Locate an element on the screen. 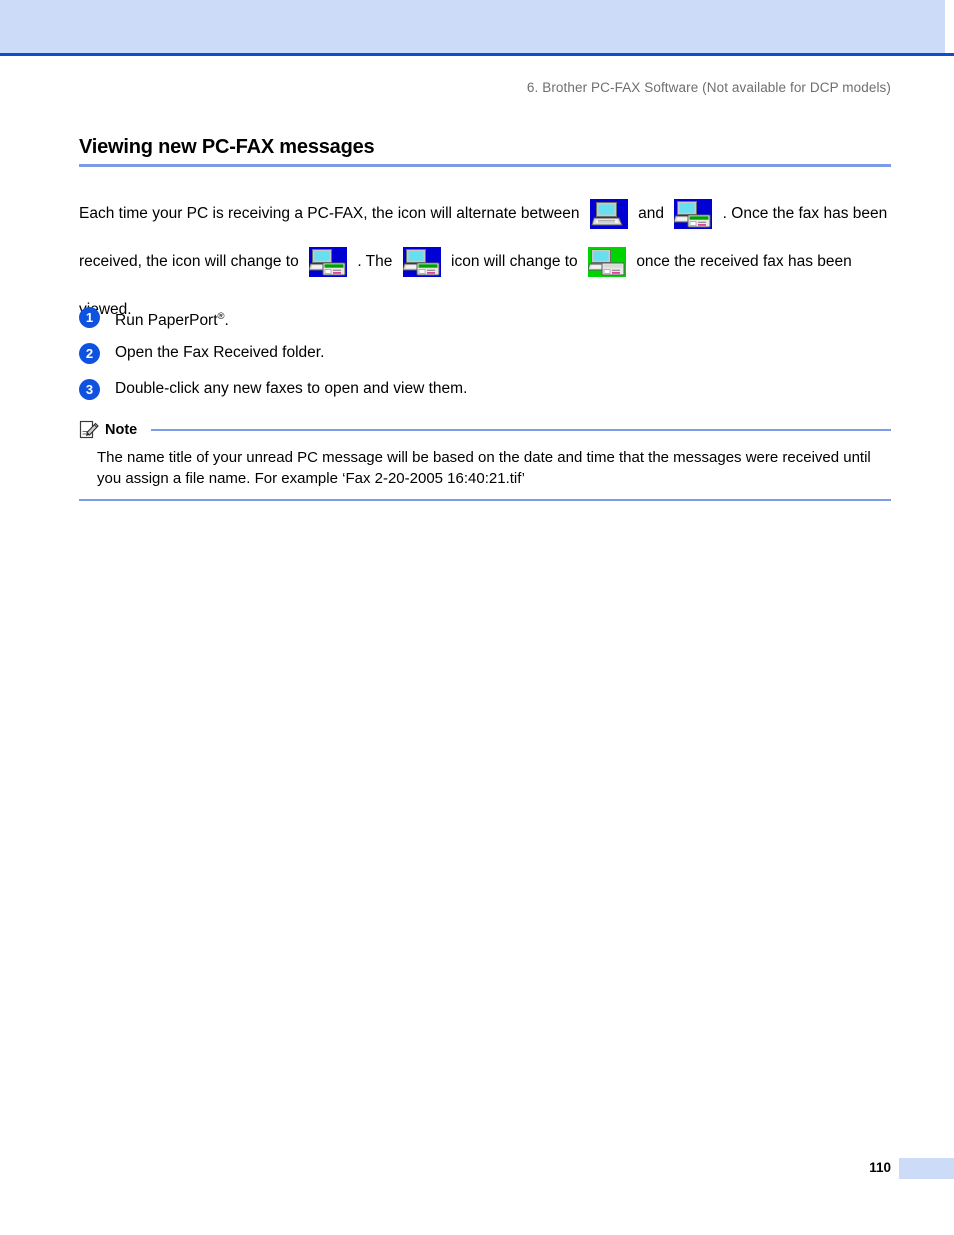  paragraph-text-4: . The is located at coordinates (375, 262).